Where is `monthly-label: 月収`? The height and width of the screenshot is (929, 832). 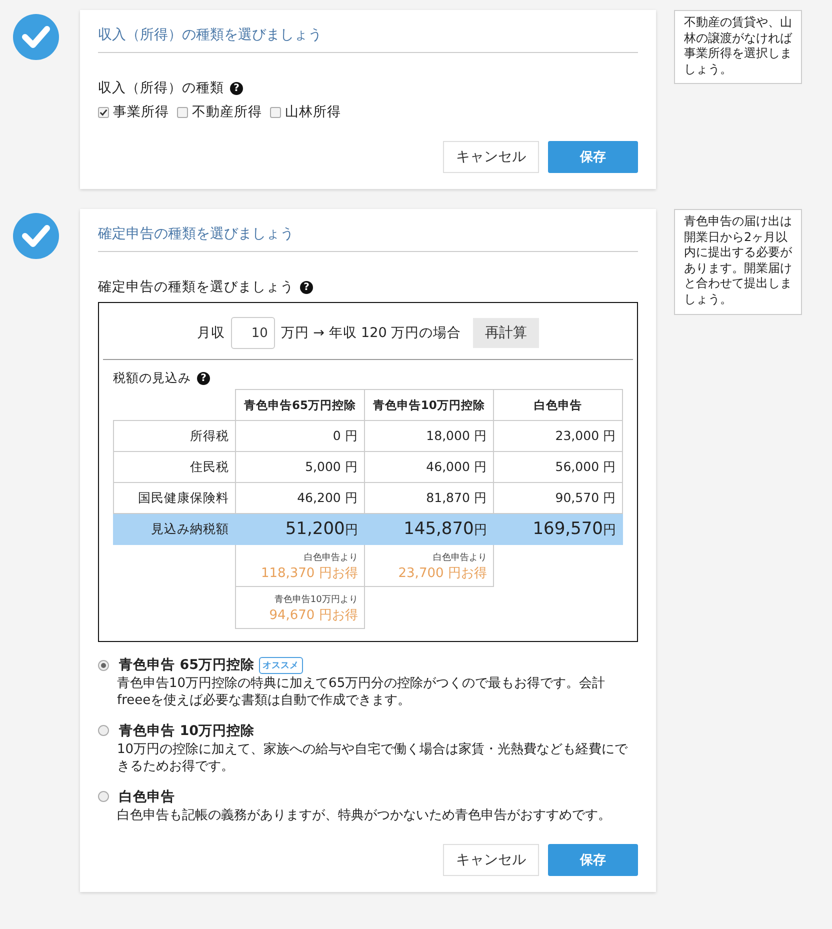 monthly-label: 月収 is located at coordinates (210, 333).